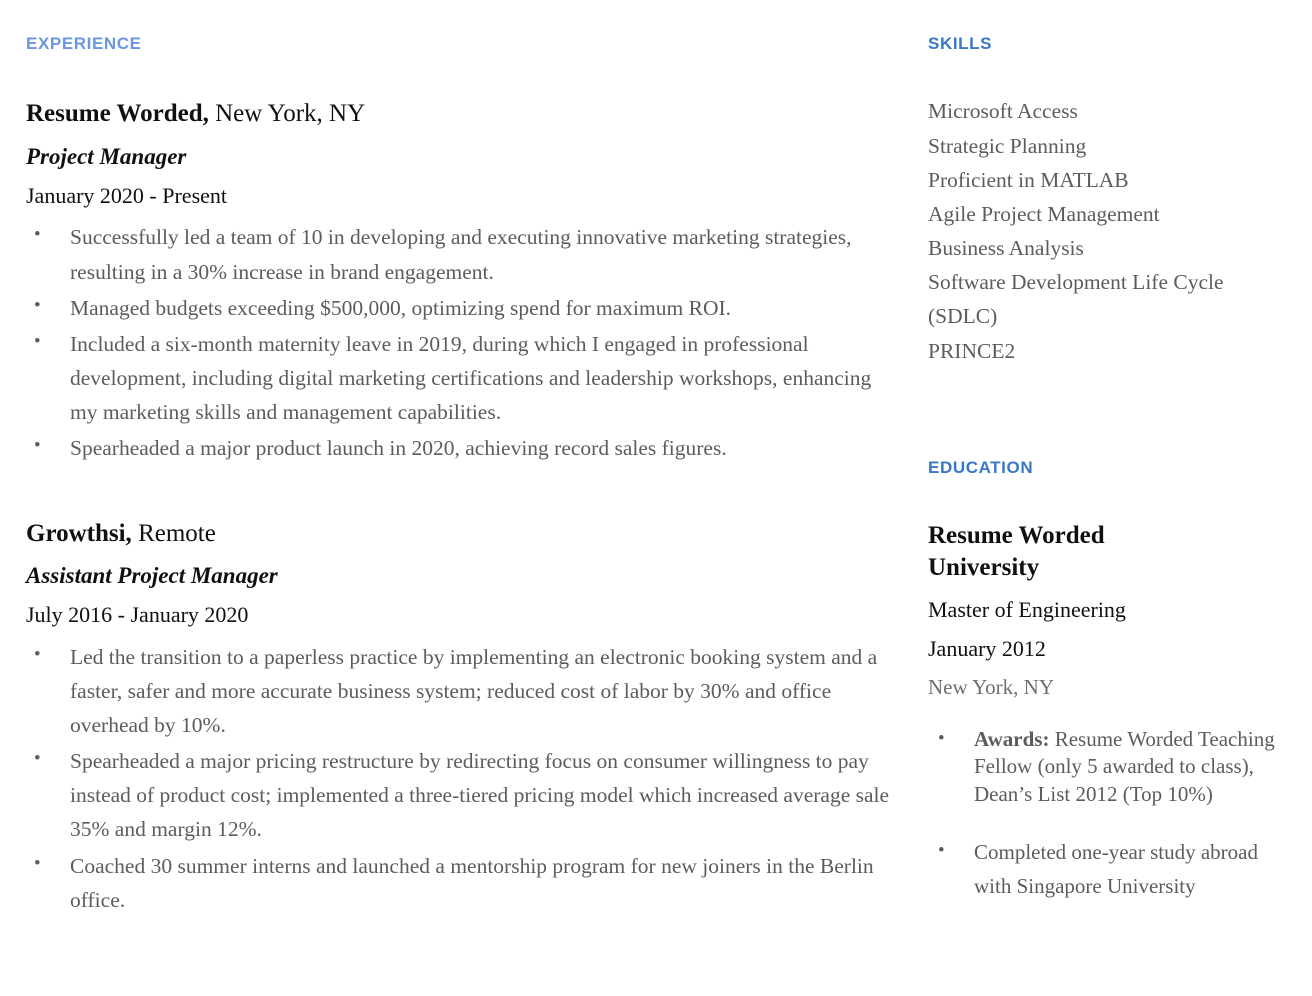 This screenshot has width=1312, height=996. Describe the element at coordinates (137, 614) in the screenshot. I see `job-dates: July 2016 - January 2020` at that location.